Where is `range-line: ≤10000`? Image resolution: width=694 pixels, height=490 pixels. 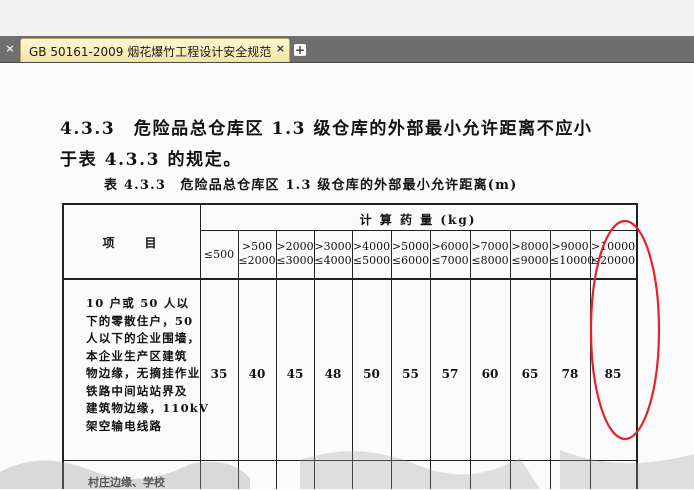 range-line: ≤10000 is located at coordinates (572, 260).